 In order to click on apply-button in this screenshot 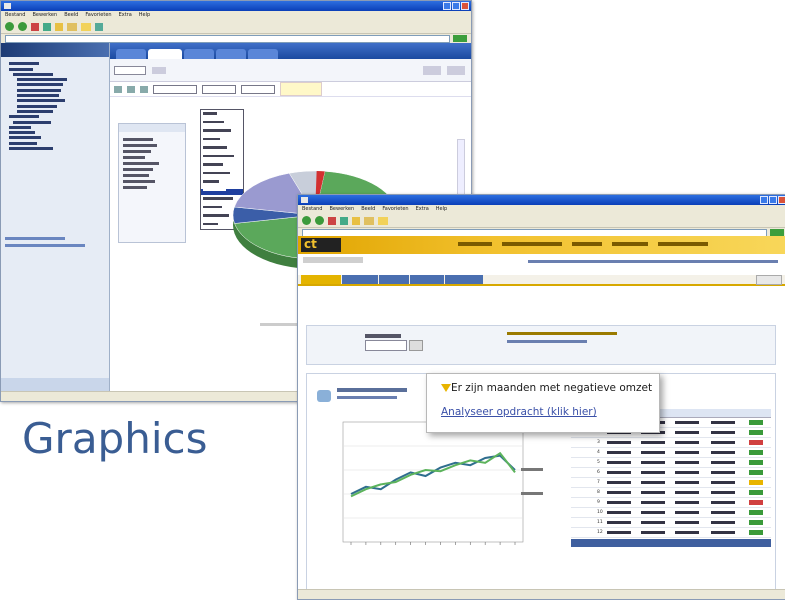, I will do `click(416, 345)`.